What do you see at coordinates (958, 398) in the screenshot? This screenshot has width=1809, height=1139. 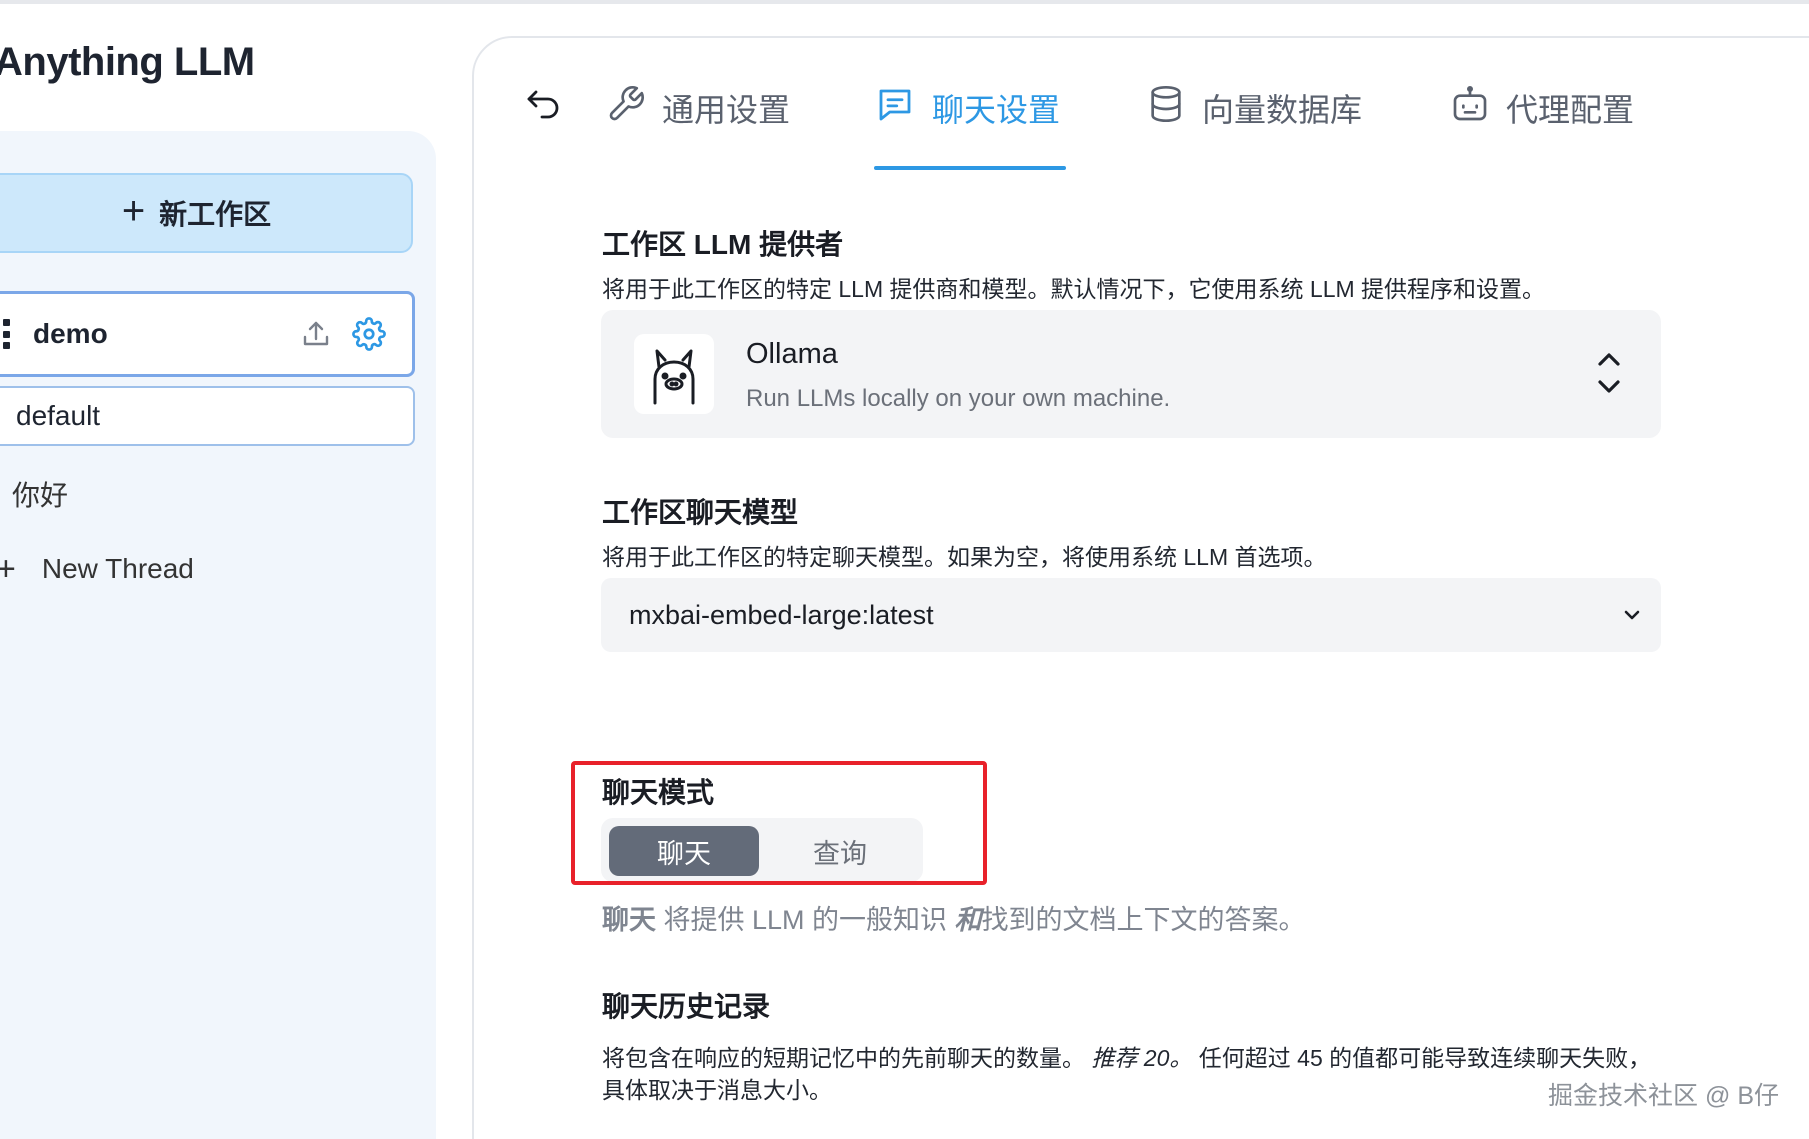 I see `provider-description: Run LLMs locally on your own machine.` at bounding box center [958, 398].